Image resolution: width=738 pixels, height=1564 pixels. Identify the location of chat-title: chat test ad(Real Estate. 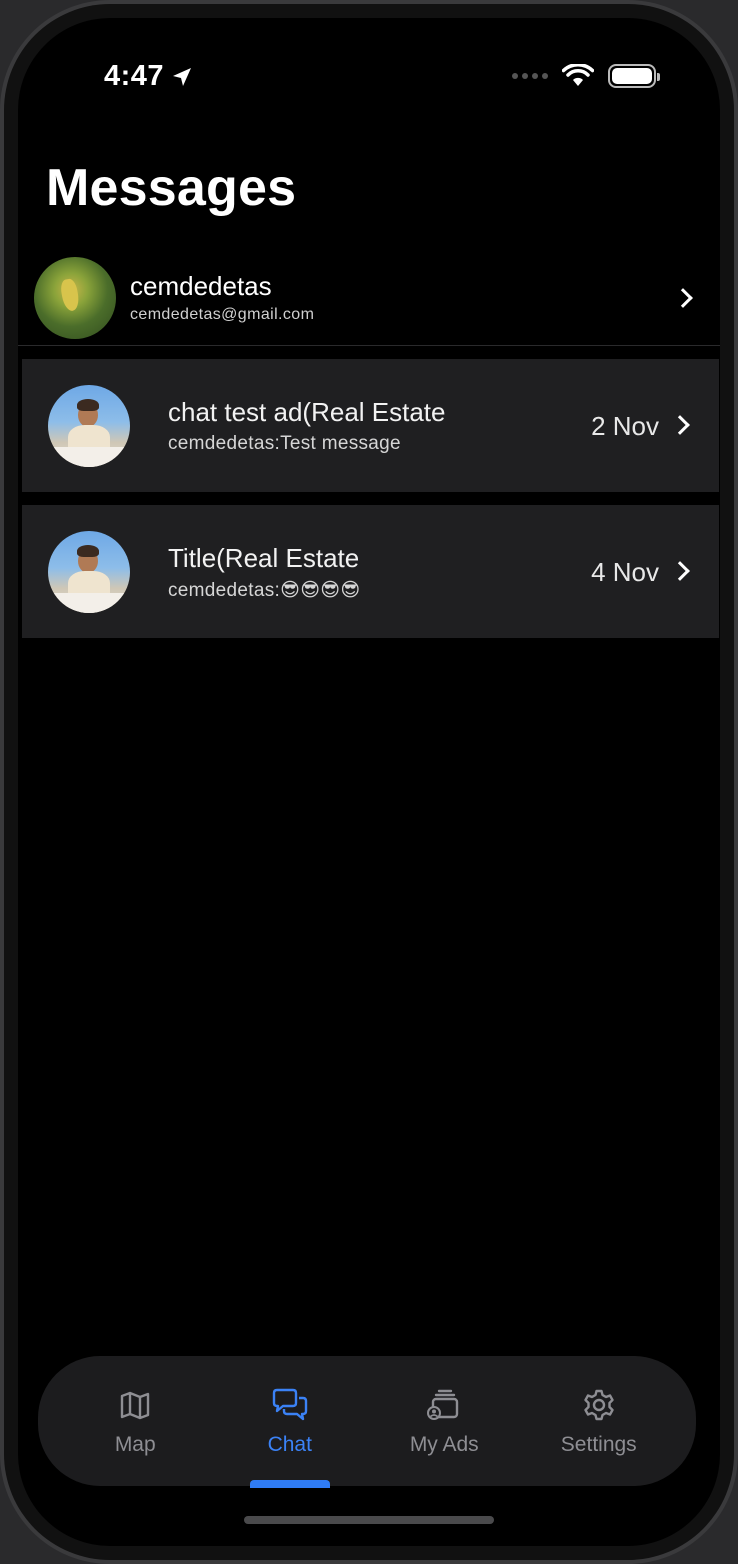
(307, 412).